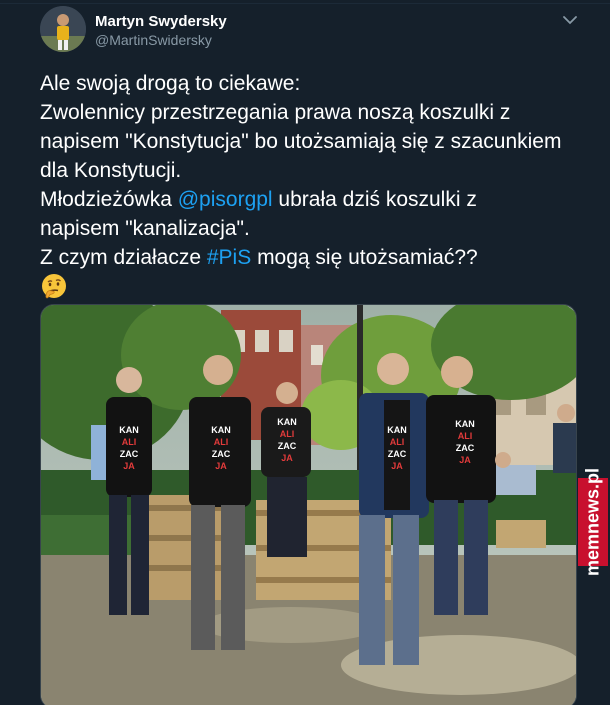 This screenshot has height=705, width=610. Describe the element at coordinates (310, 30) in the screenshot. I see `tweet-header: Martyn Swydersky @MartinSwidersky` at that location.